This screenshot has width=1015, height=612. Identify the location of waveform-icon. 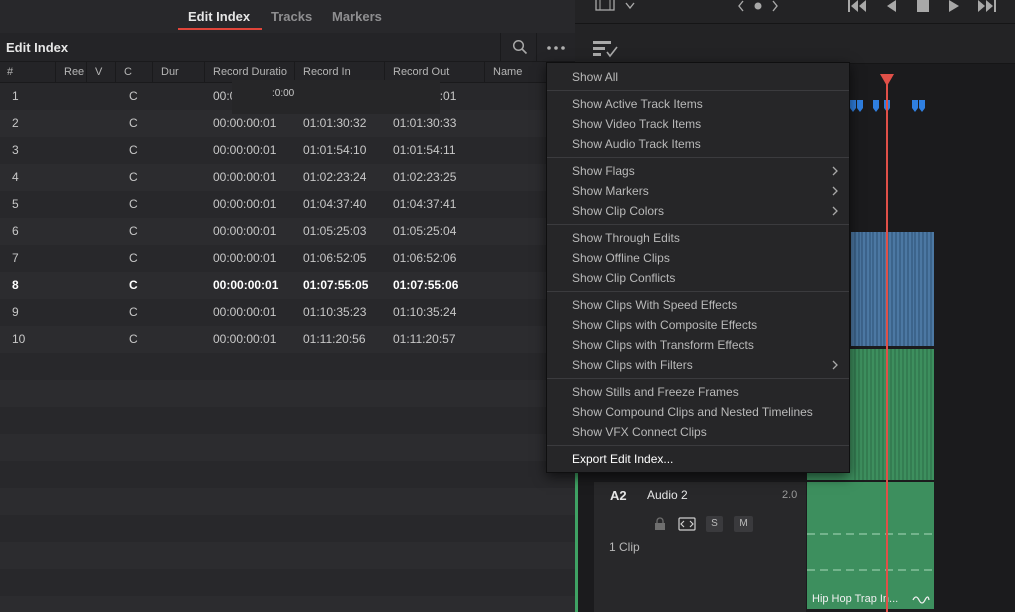
(921, 600).